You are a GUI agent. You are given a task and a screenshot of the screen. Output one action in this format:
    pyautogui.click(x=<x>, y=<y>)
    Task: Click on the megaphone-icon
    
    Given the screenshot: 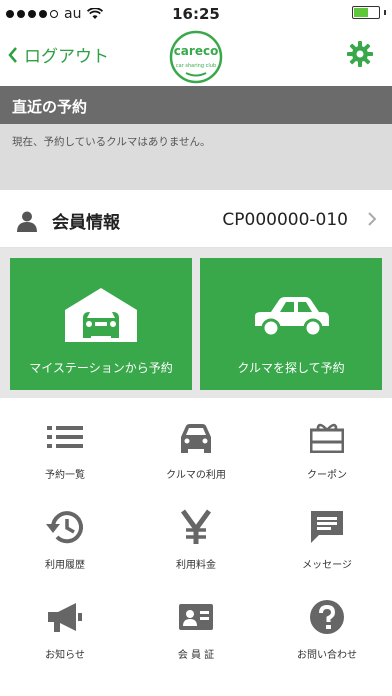 What is the action you would take?
    pyautogui.click(x=65, y=617)
    